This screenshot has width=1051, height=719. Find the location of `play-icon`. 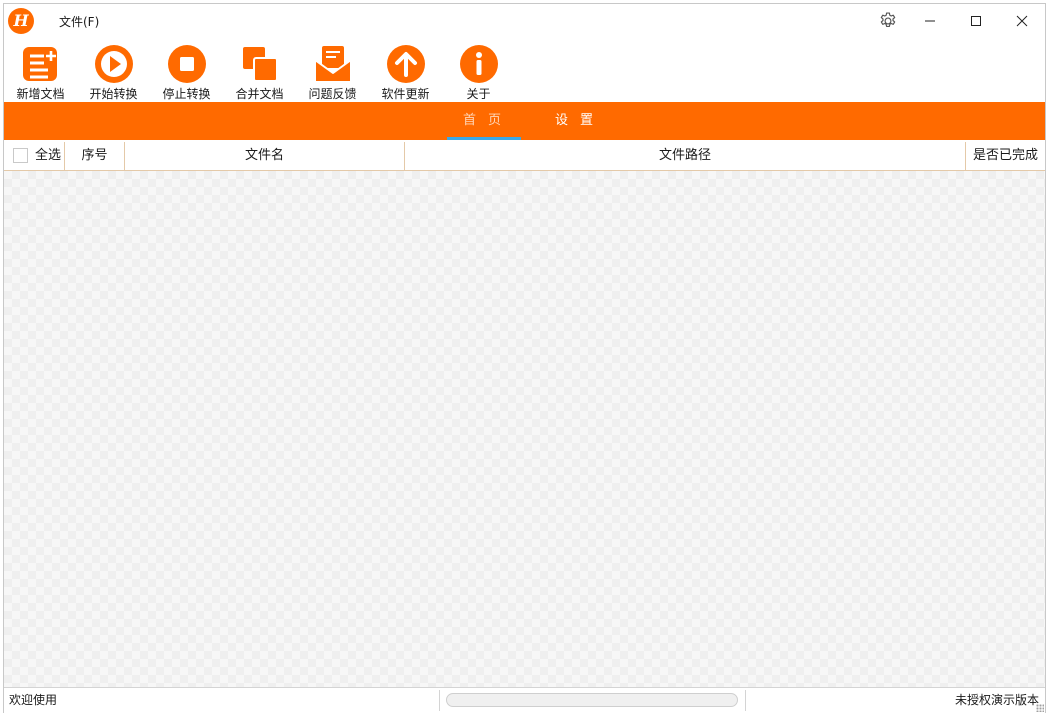

play-icon is located at coordinates (114, 64).